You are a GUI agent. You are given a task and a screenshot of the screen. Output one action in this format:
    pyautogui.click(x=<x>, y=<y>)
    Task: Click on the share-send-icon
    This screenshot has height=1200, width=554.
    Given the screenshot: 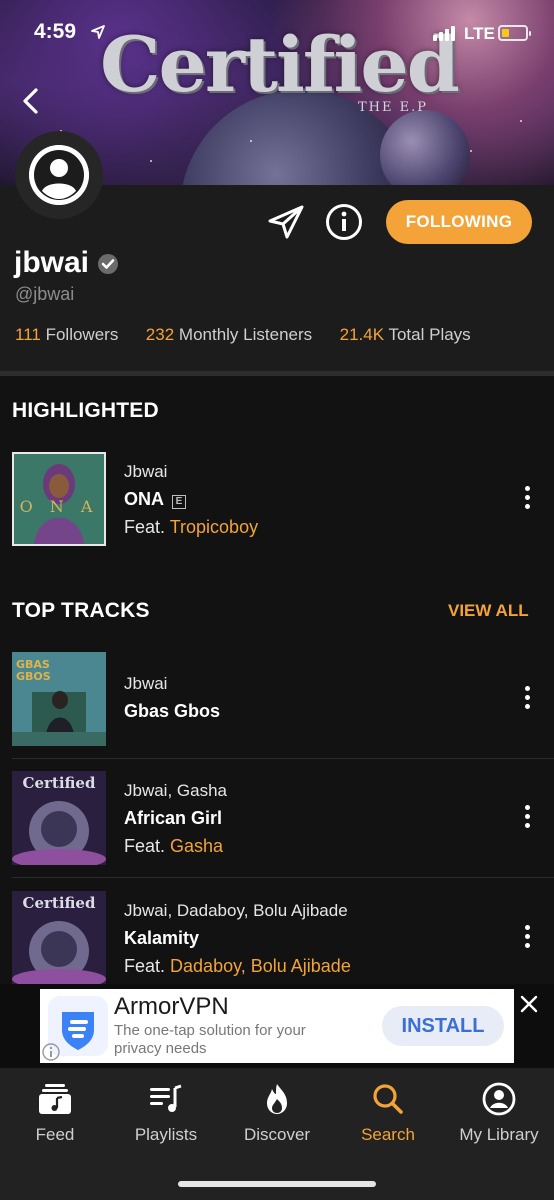 What is the action you would take?
    pyautogui.click(x=286, y=222)
    